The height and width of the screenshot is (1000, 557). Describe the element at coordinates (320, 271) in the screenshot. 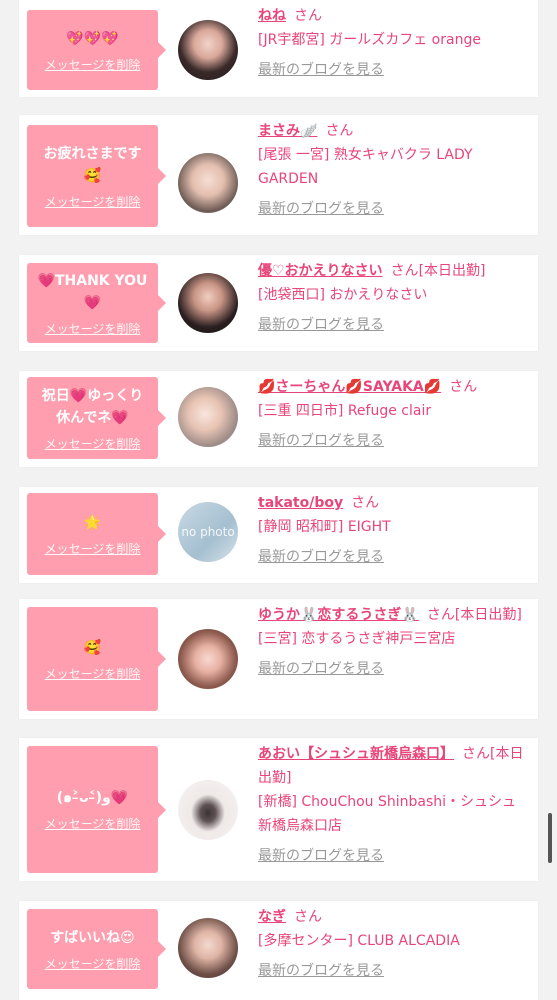

I see `profile-name-link: 優♡おかえりなさい` at that location.